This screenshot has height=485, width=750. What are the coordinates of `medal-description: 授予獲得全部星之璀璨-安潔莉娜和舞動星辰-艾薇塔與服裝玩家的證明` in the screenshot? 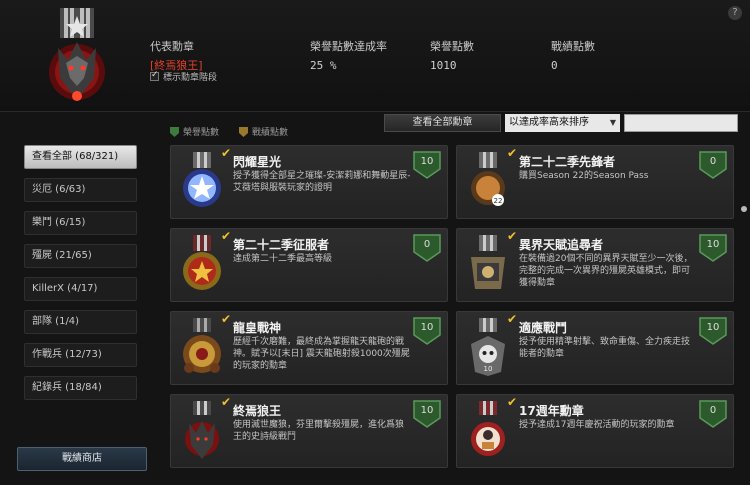 It's located at (322, 182).